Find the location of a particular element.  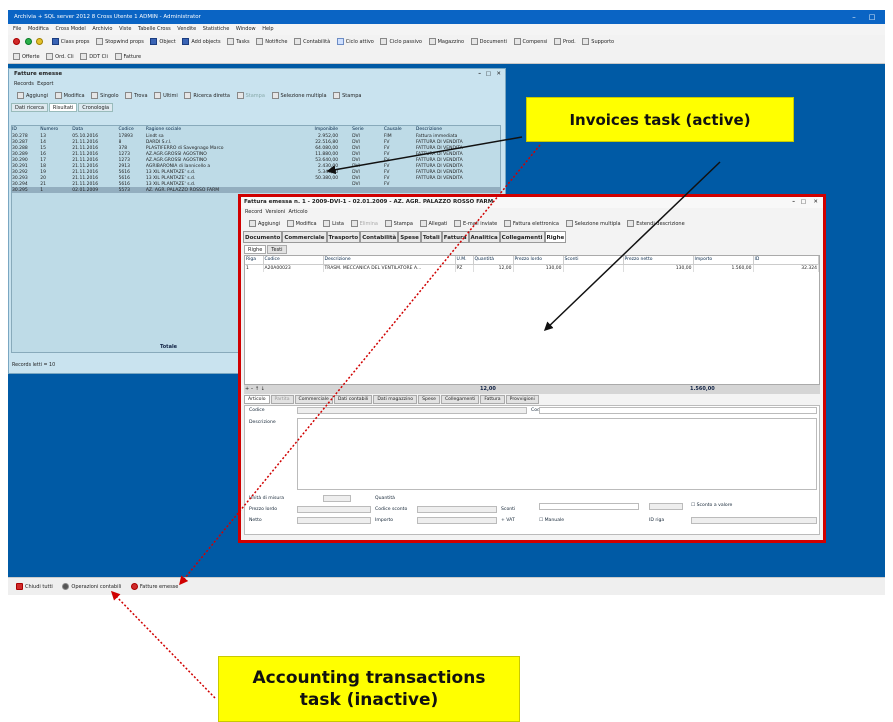

callout-inactive-task: Accounting transactions task (inactive) is located at coordinates (369, 689).